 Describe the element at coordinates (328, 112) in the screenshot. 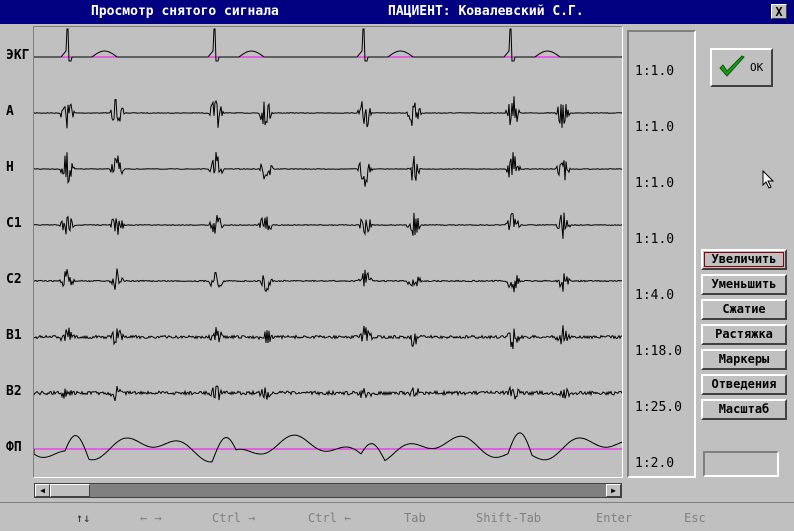

I see `a-trace` at that location.